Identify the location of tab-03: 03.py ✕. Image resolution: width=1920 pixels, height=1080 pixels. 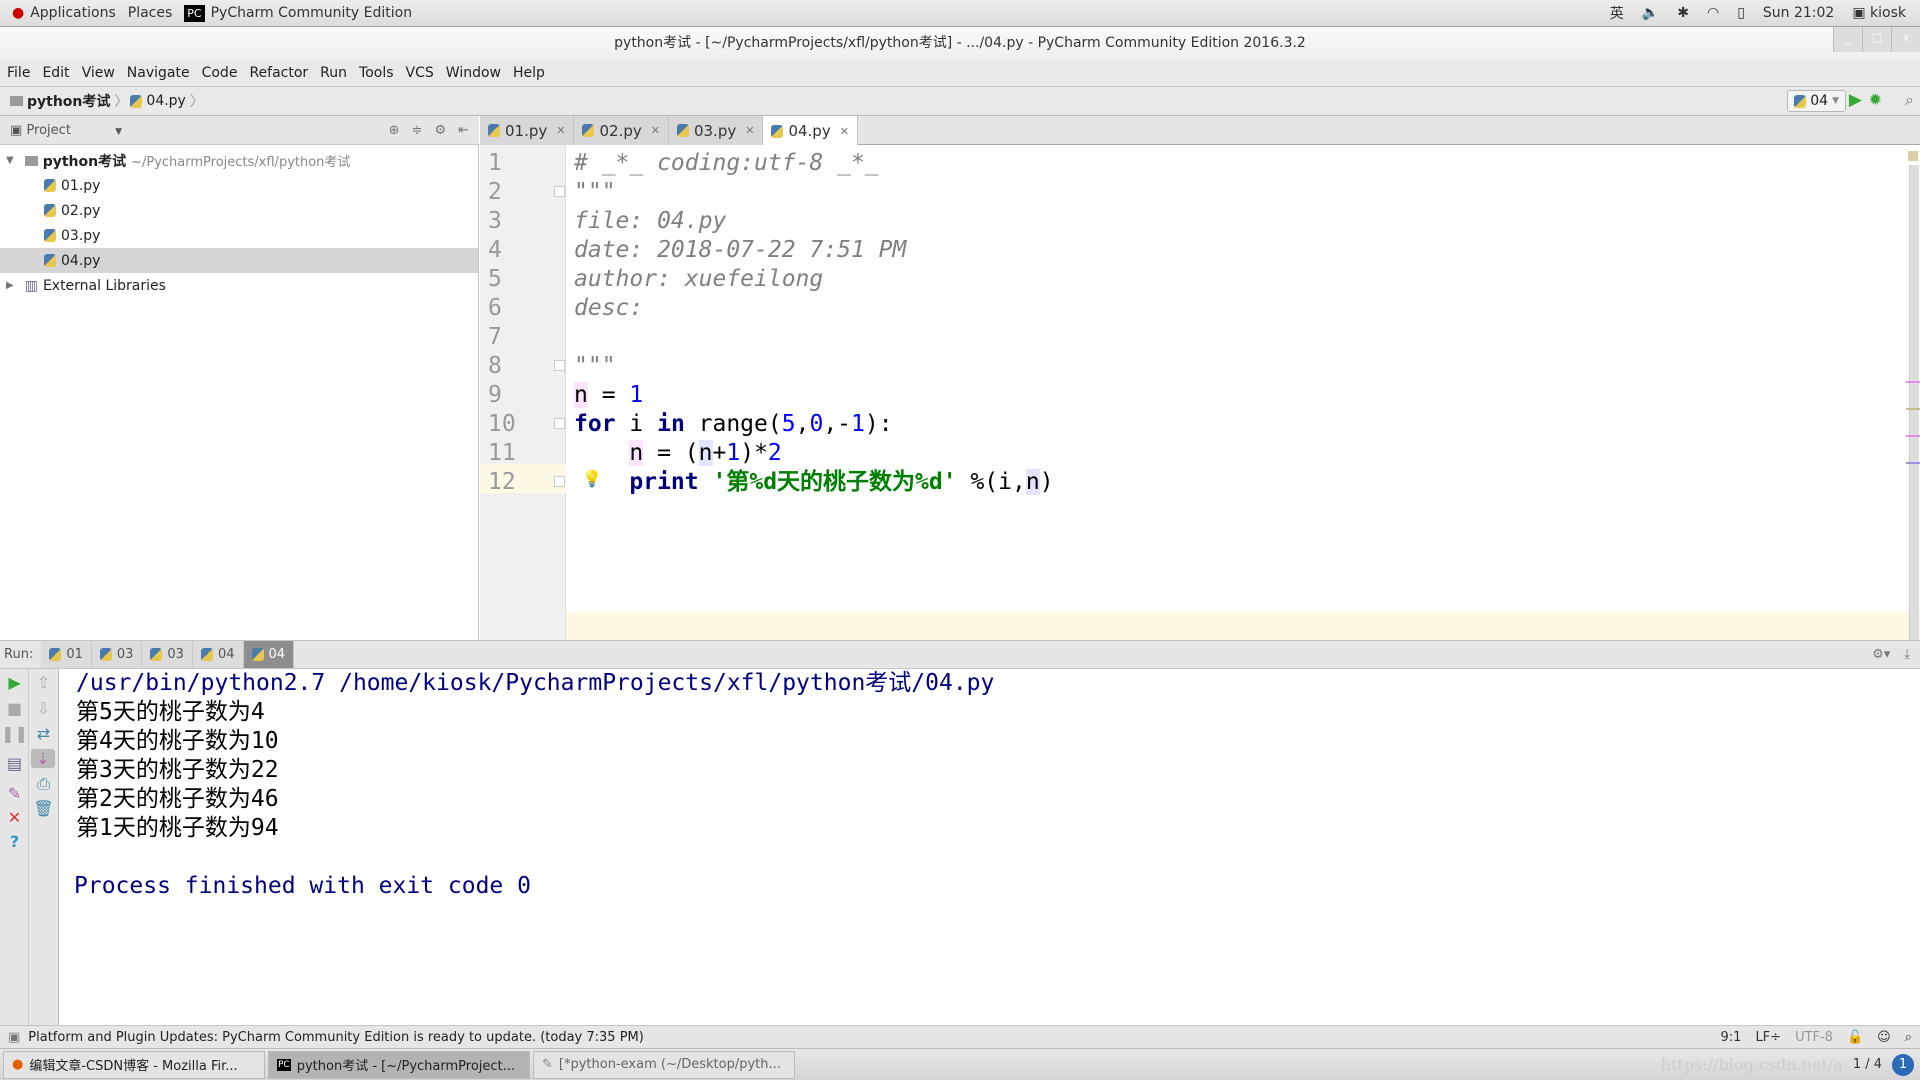
(716, 130).